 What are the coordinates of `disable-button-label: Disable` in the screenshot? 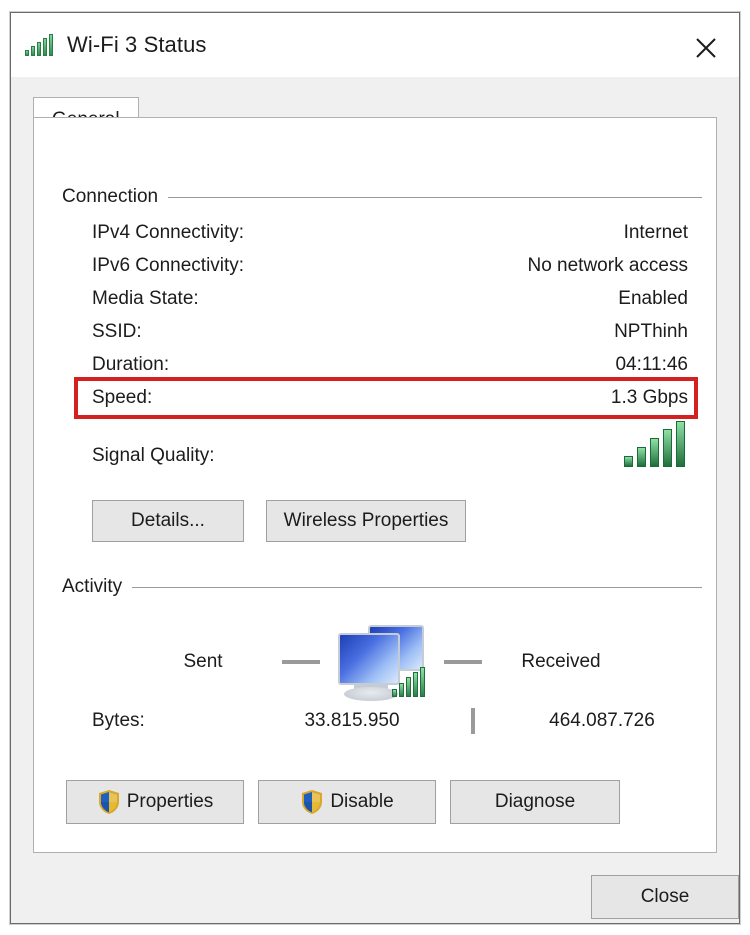 It's located at (362, 801).